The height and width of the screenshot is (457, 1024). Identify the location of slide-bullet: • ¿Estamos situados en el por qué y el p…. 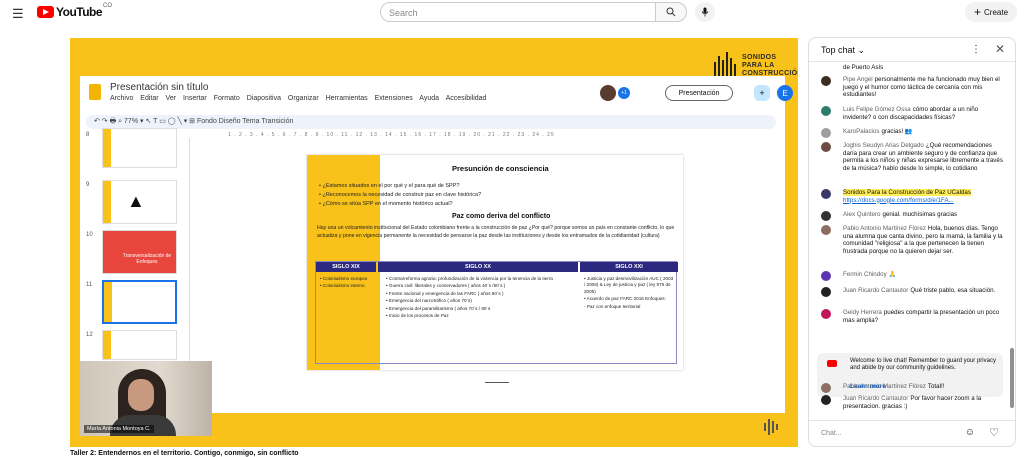
(389, 186).